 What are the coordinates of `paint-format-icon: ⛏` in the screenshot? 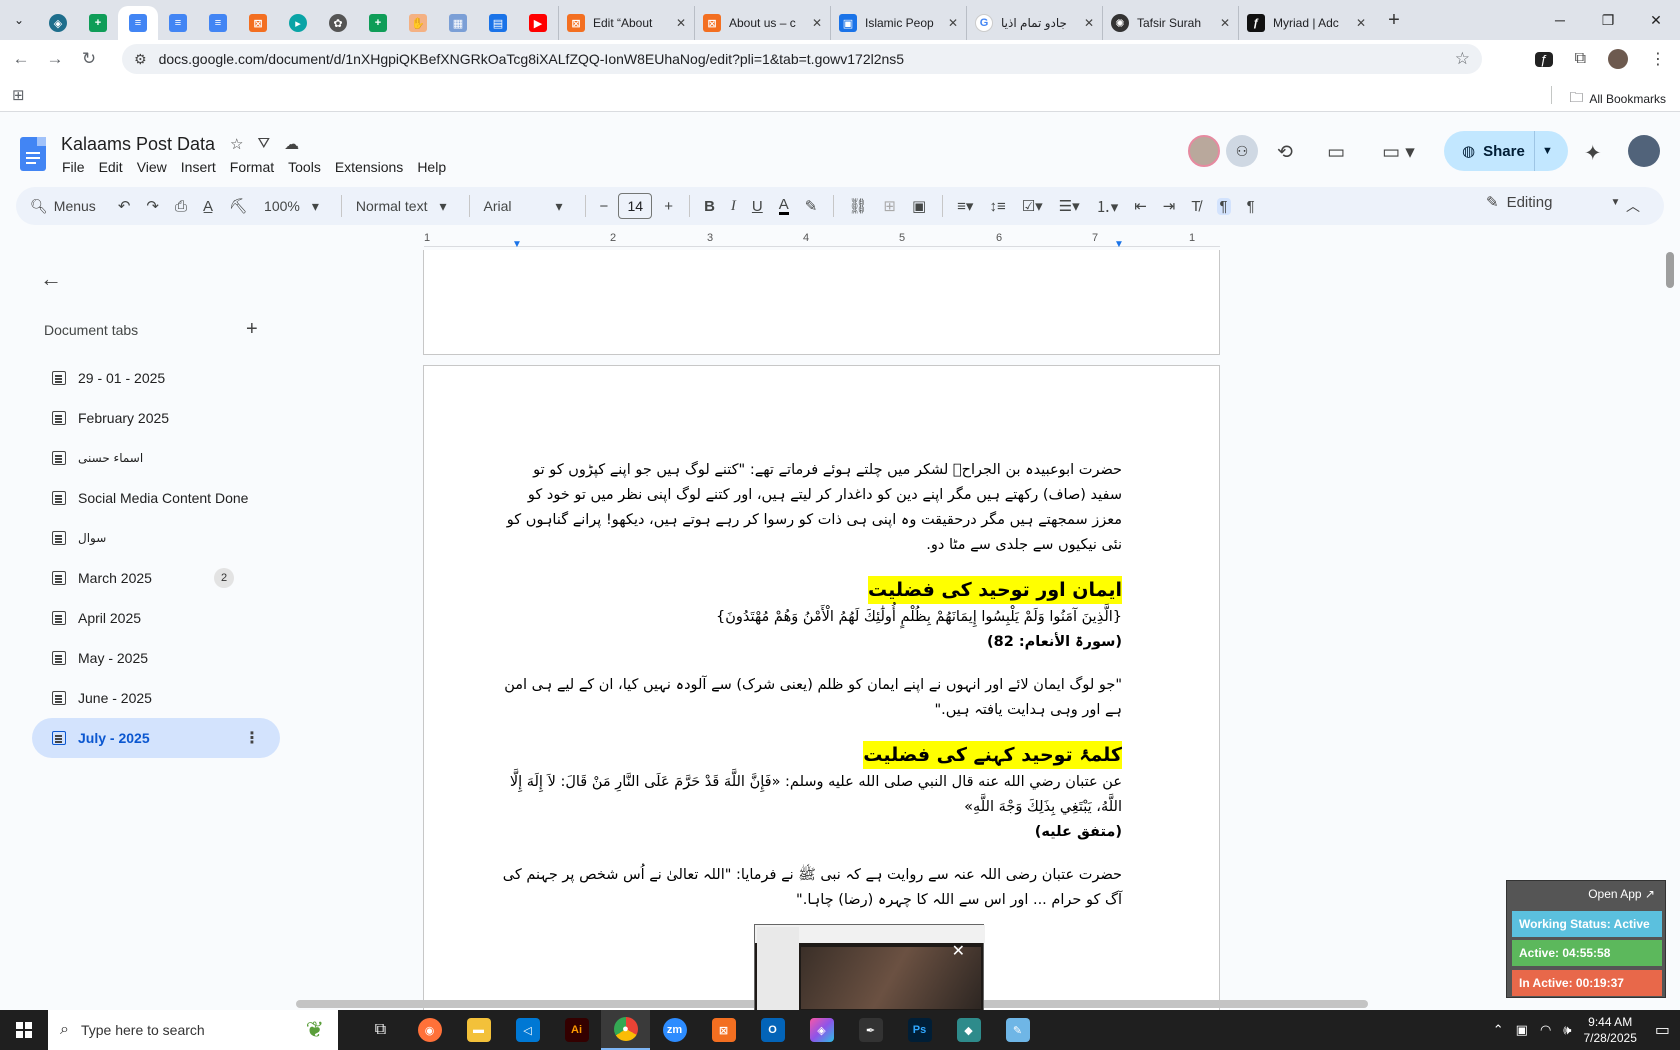 It's located at (238, 206).